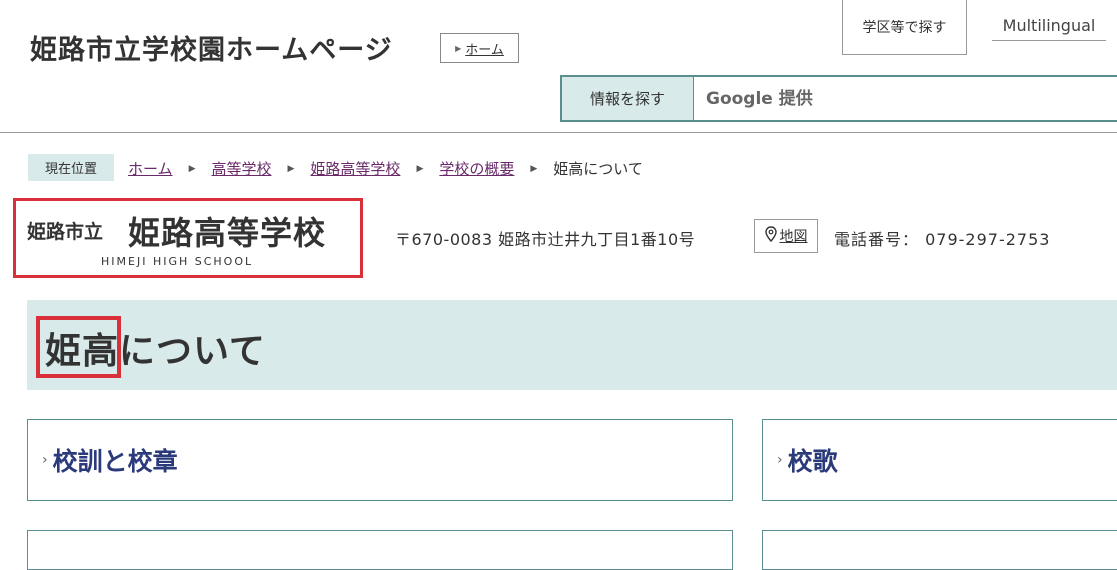  Describe the element at coordinates (628, 98) in the screenshot. I see `search-label: 情報を探す` at that location.